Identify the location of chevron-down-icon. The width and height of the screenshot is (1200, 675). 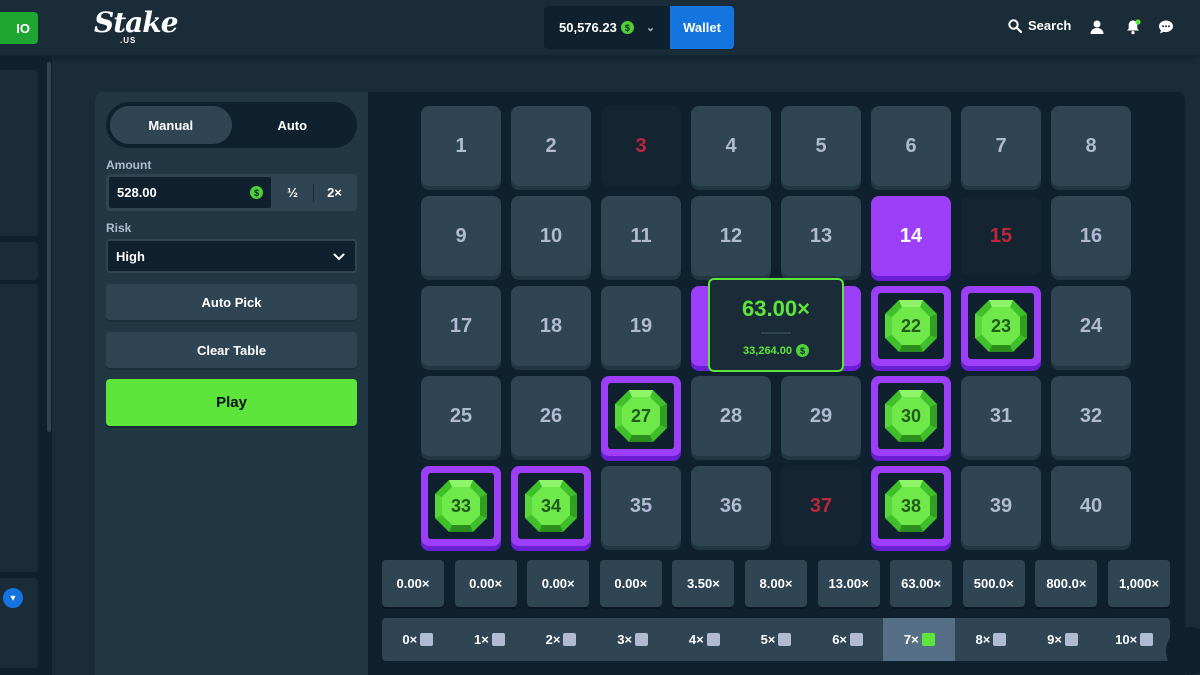
(339, 256).